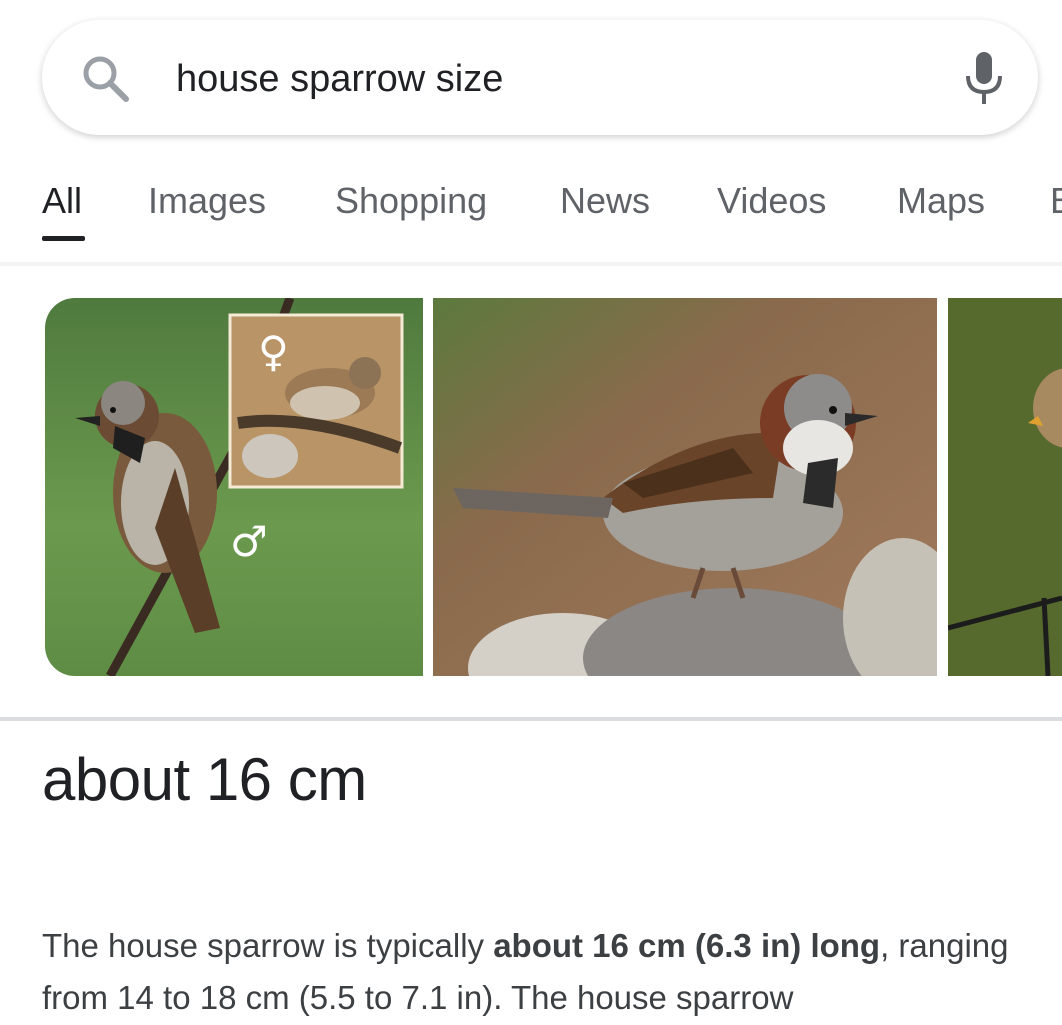  I want to click on tab-videos: Videos, so click(771, 201).